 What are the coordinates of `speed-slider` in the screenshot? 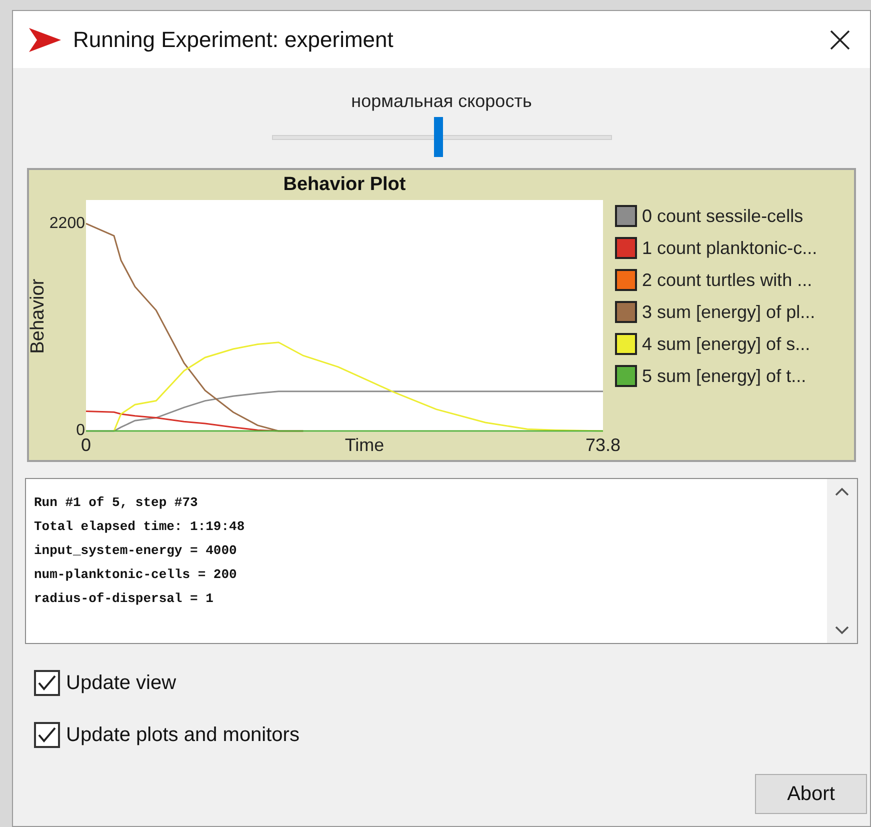 It's located at (442, 137).